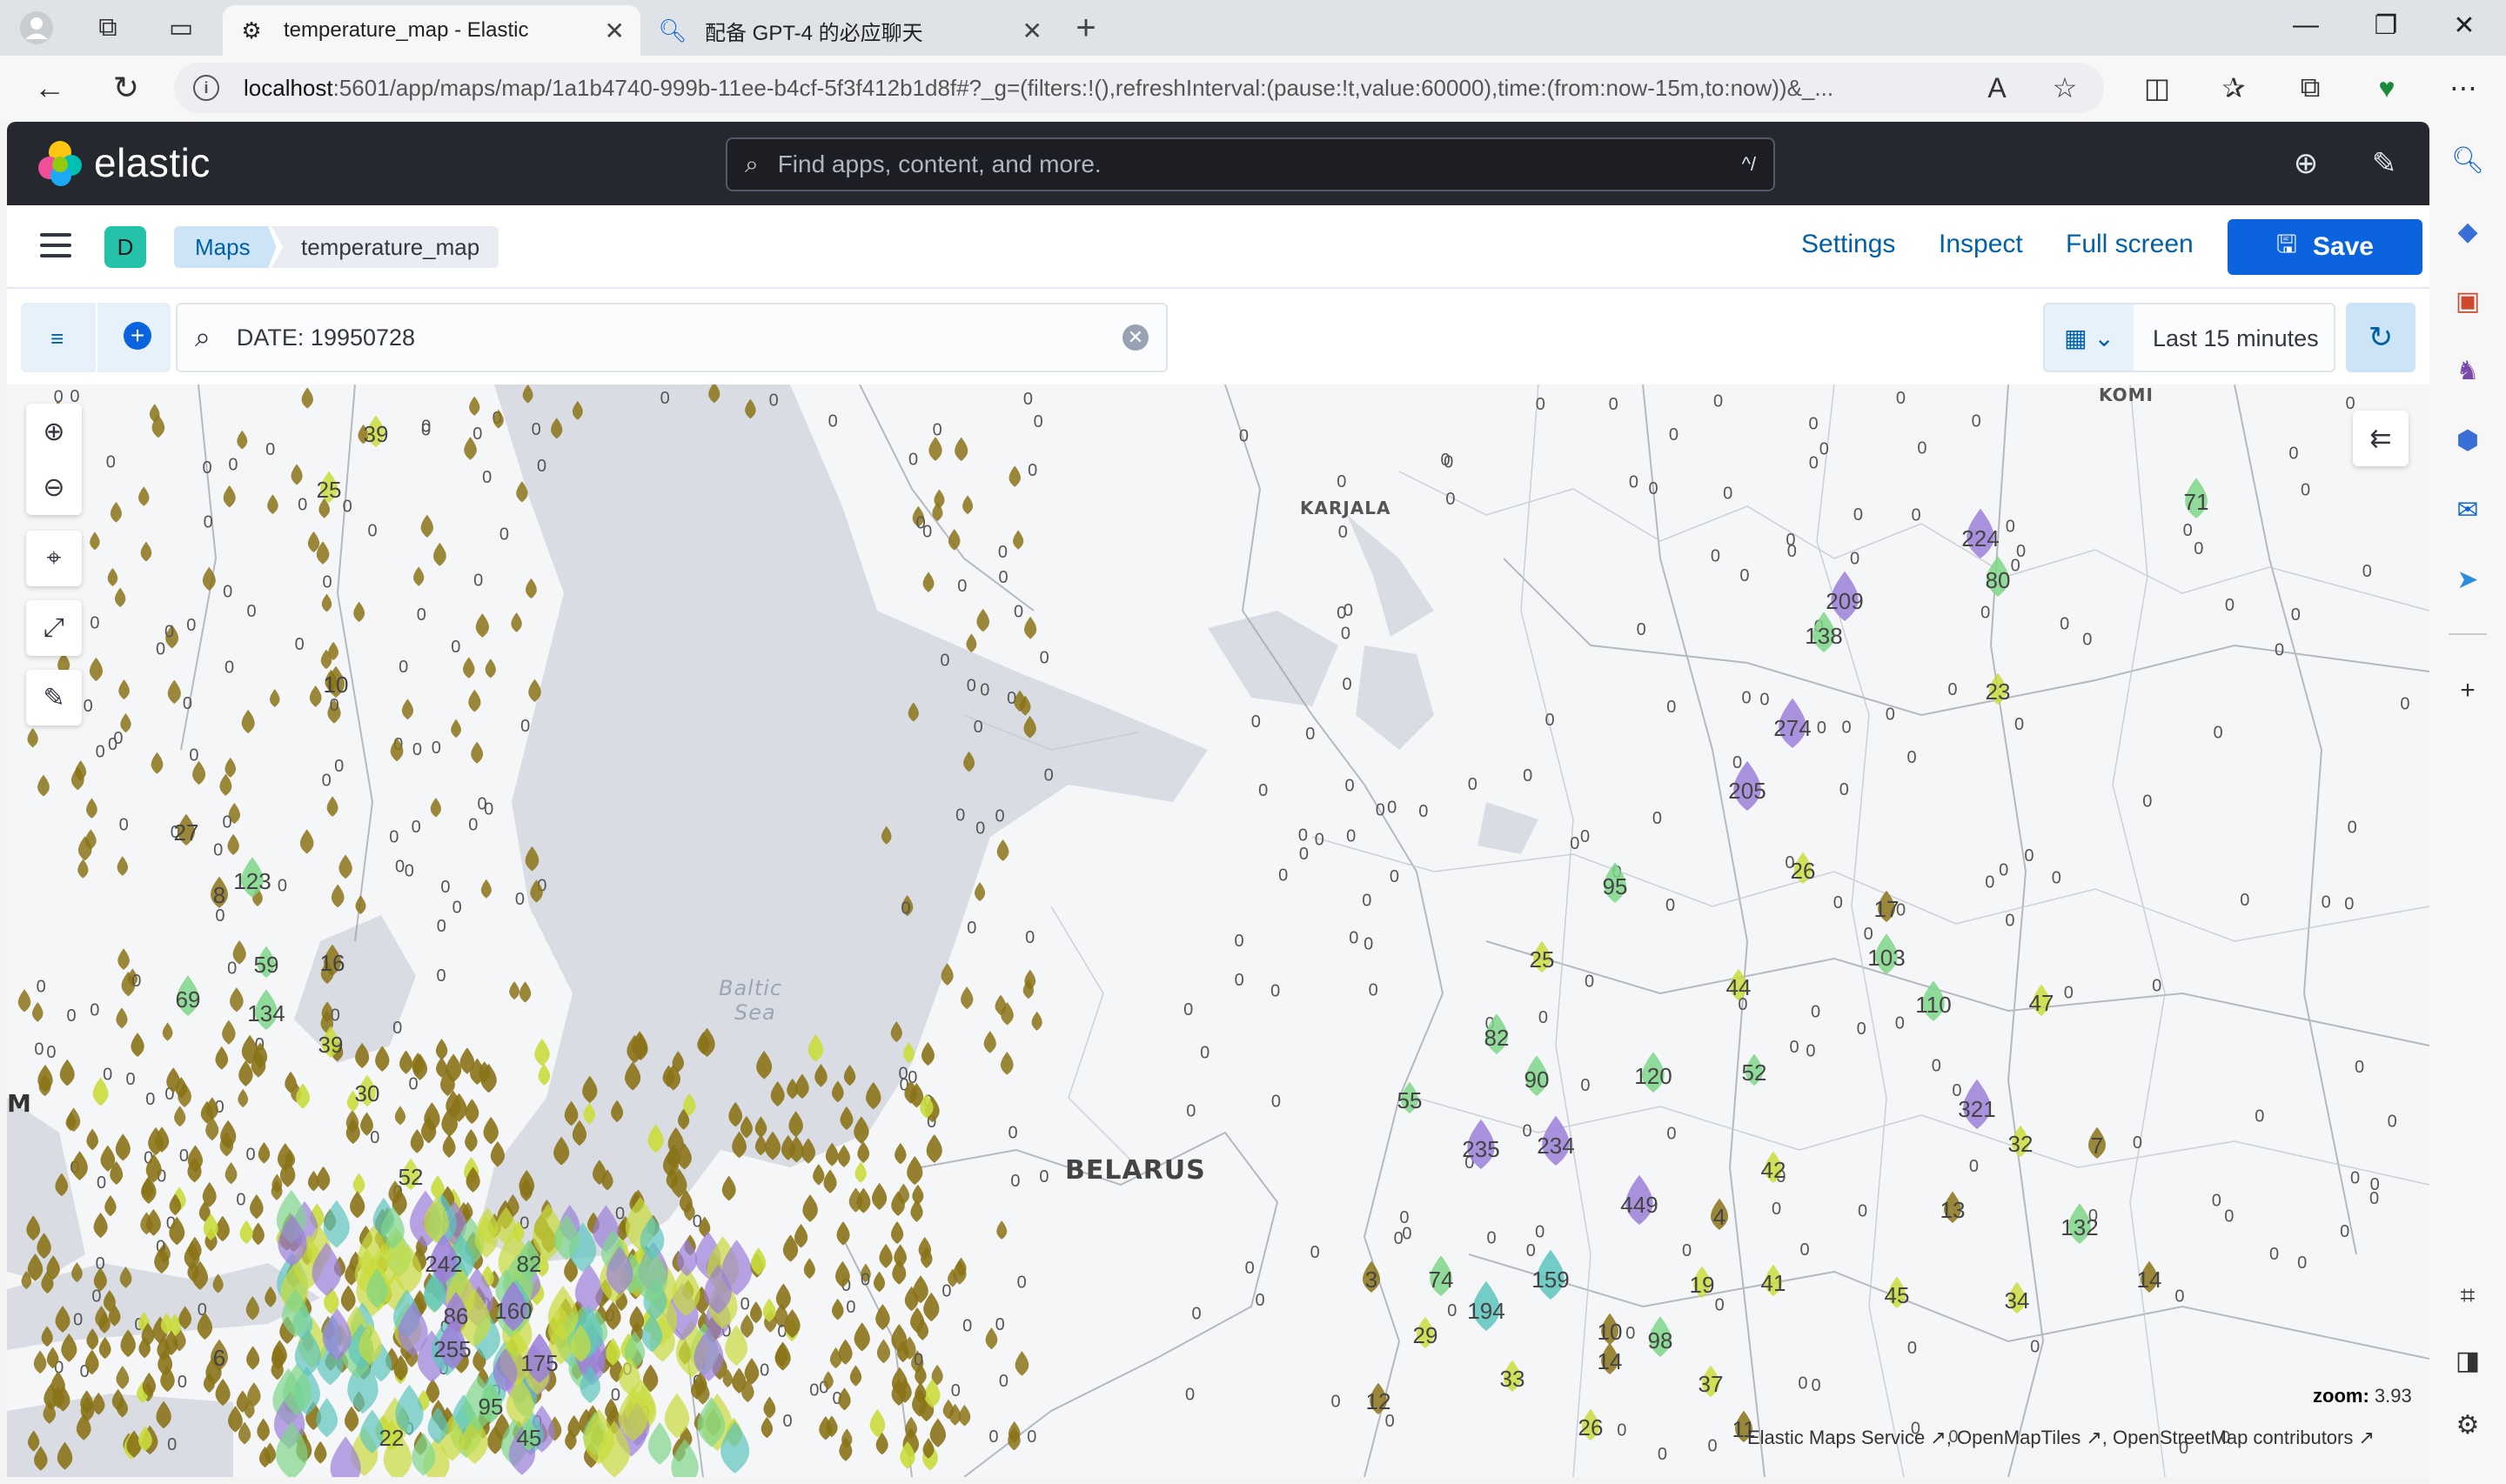  Describe the element at coordinates (1032, 31) in the screenshot. I see `close-tab-icon: ✕` at that location.